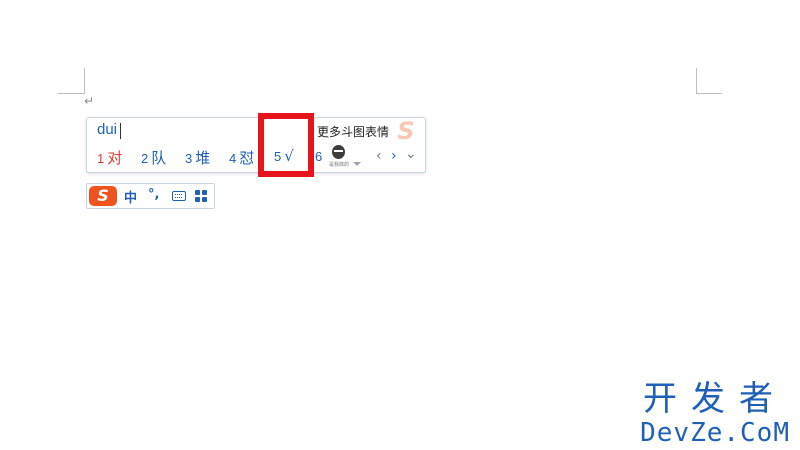  I want to click on candidate-1: 1对, so click(109, 157).